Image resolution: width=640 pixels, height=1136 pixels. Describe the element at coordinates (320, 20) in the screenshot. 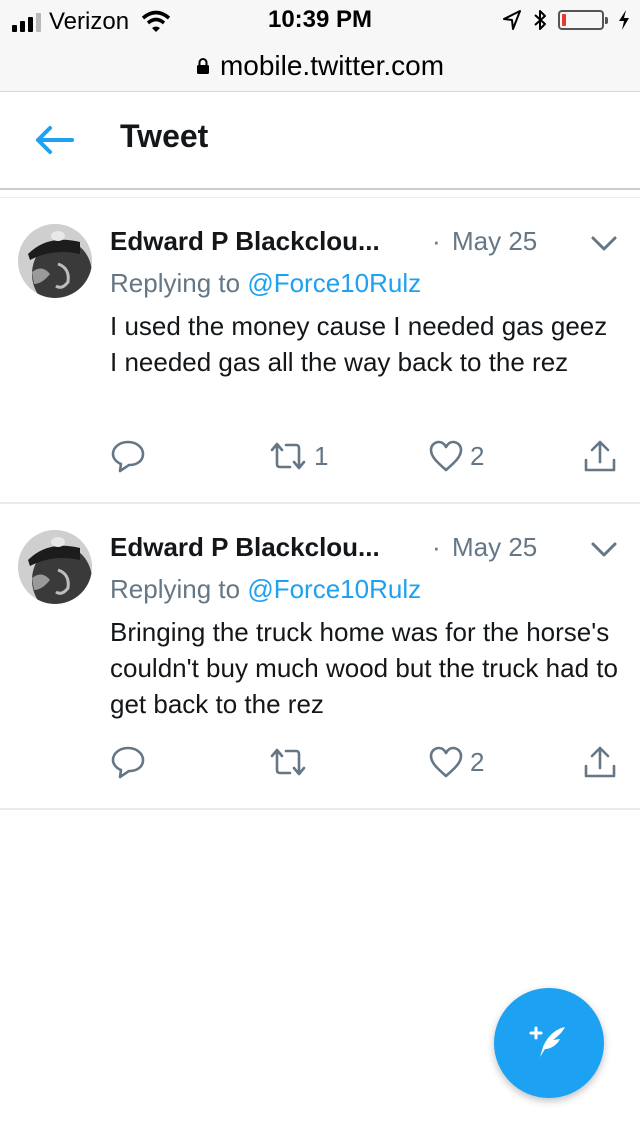

I see `status-bar: Verizon 10:39 PM` at that location.